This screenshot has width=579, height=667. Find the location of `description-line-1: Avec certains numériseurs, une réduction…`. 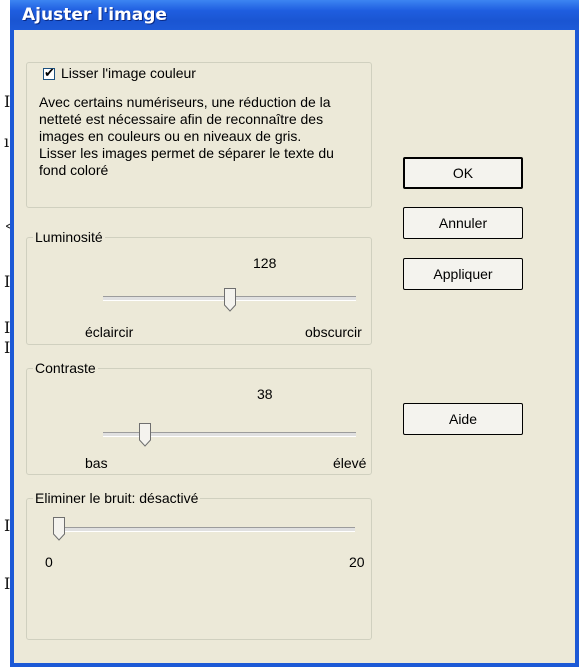

description-line-1: Avec certains numériseurs, une réduction… is located at coordinates (185, 102).